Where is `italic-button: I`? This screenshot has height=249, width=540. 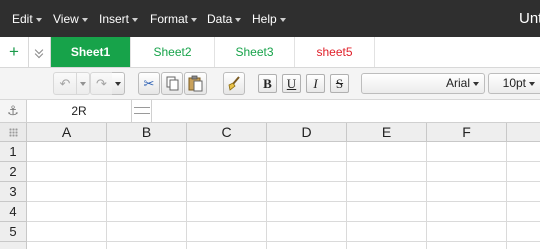
italic-button: I is located at coordinates (315, 83).